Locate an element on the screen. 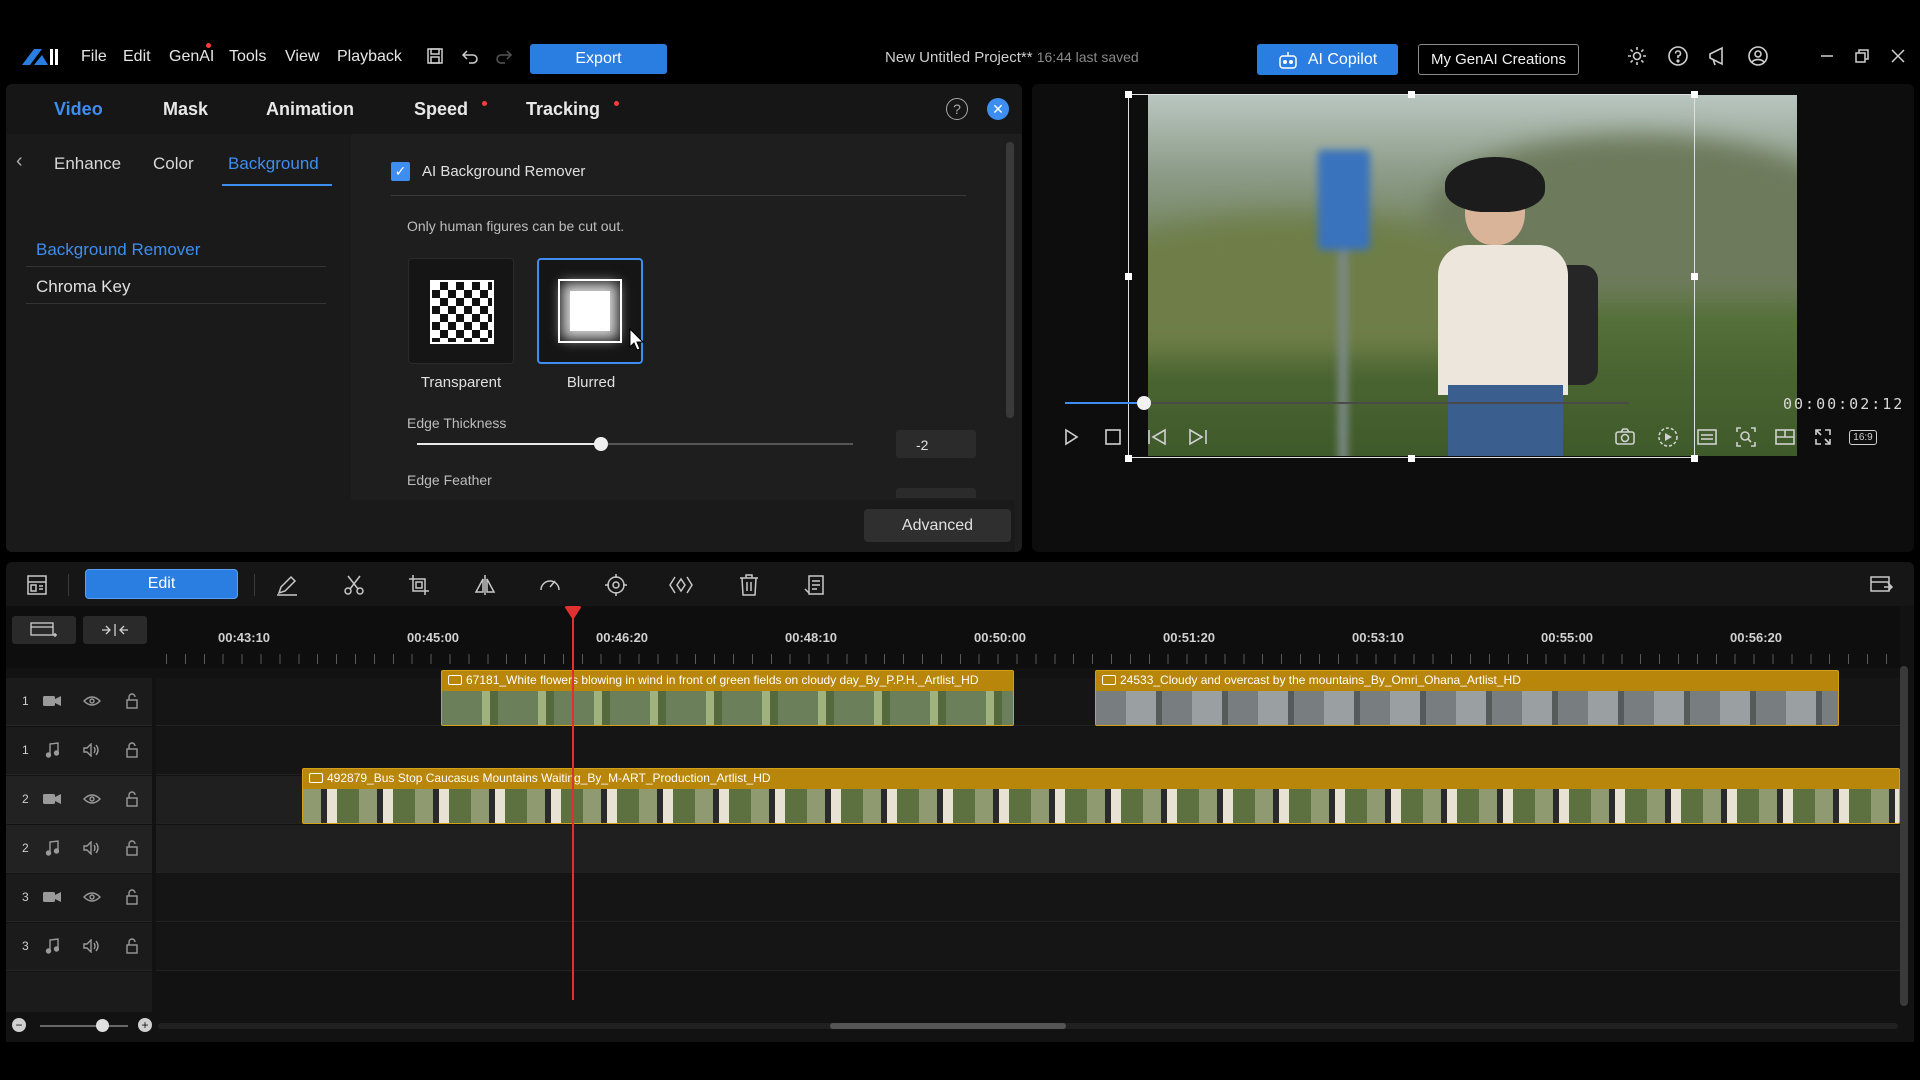 Image resolution: width=1920 pixels, height=1080 pixels. undo-icon is located at coordinates (470, 56).